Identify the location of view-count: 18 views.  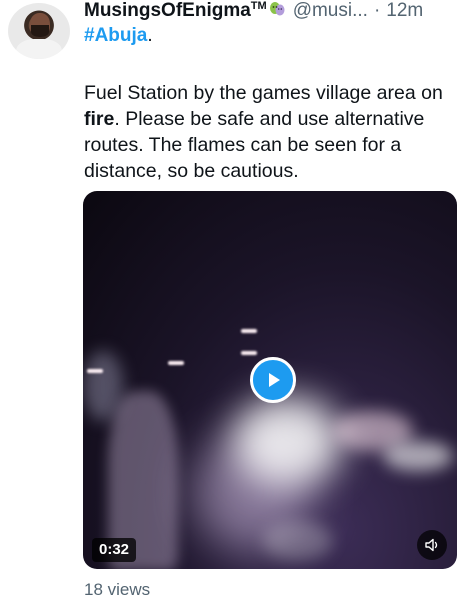
(117, 589).